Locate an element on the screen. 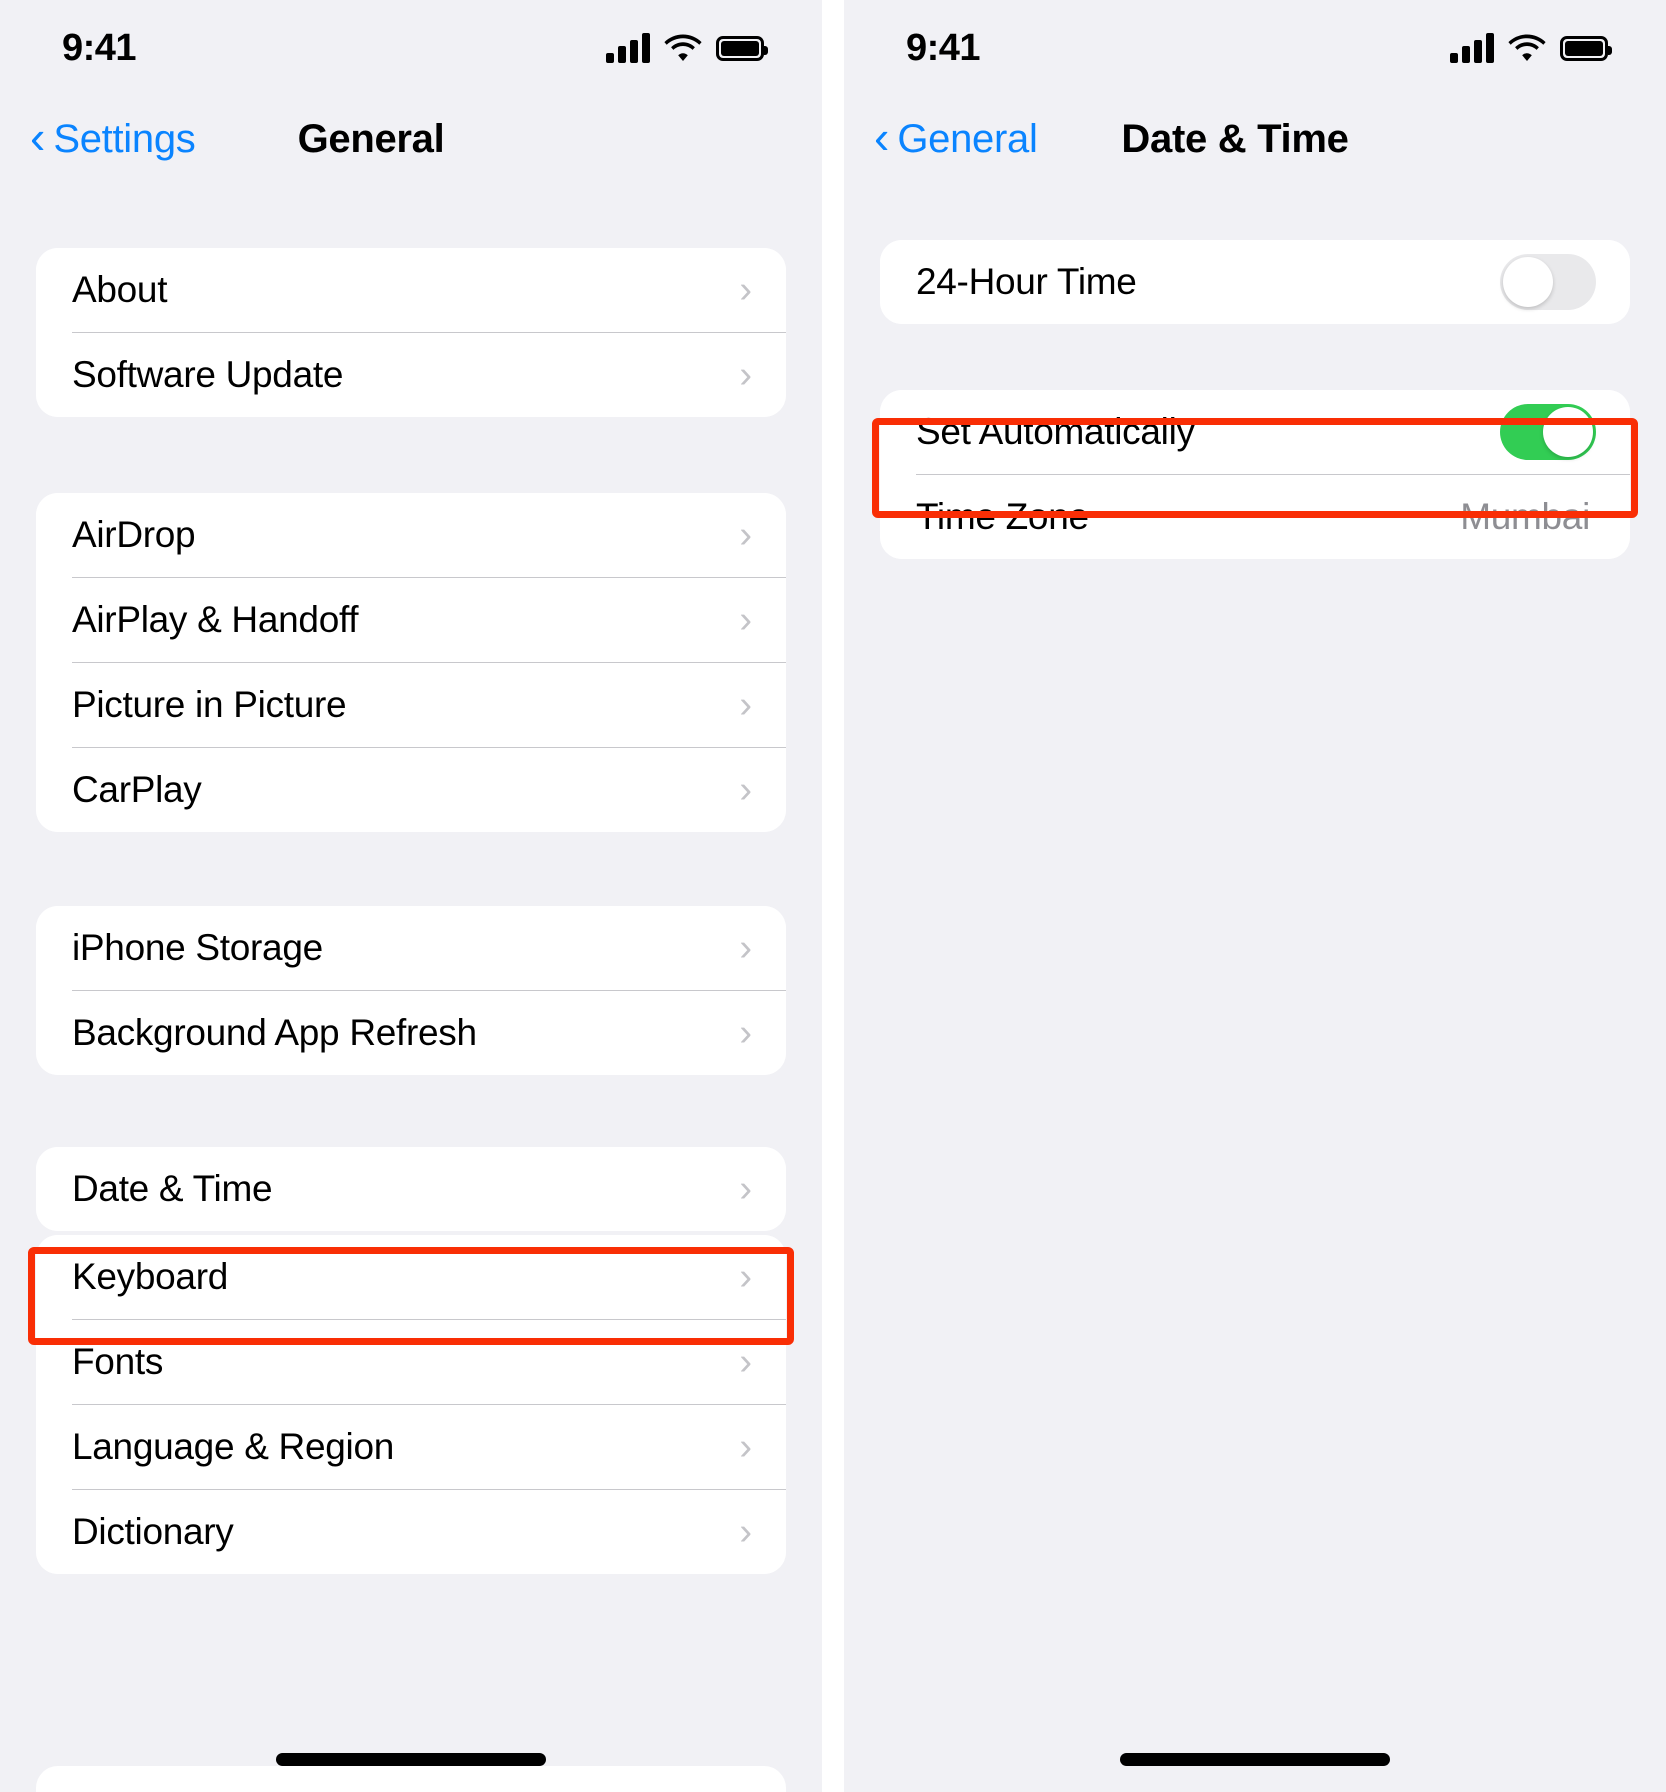 The image size is (1666, 1792). row-label: About is located at coordinates (120, 289).